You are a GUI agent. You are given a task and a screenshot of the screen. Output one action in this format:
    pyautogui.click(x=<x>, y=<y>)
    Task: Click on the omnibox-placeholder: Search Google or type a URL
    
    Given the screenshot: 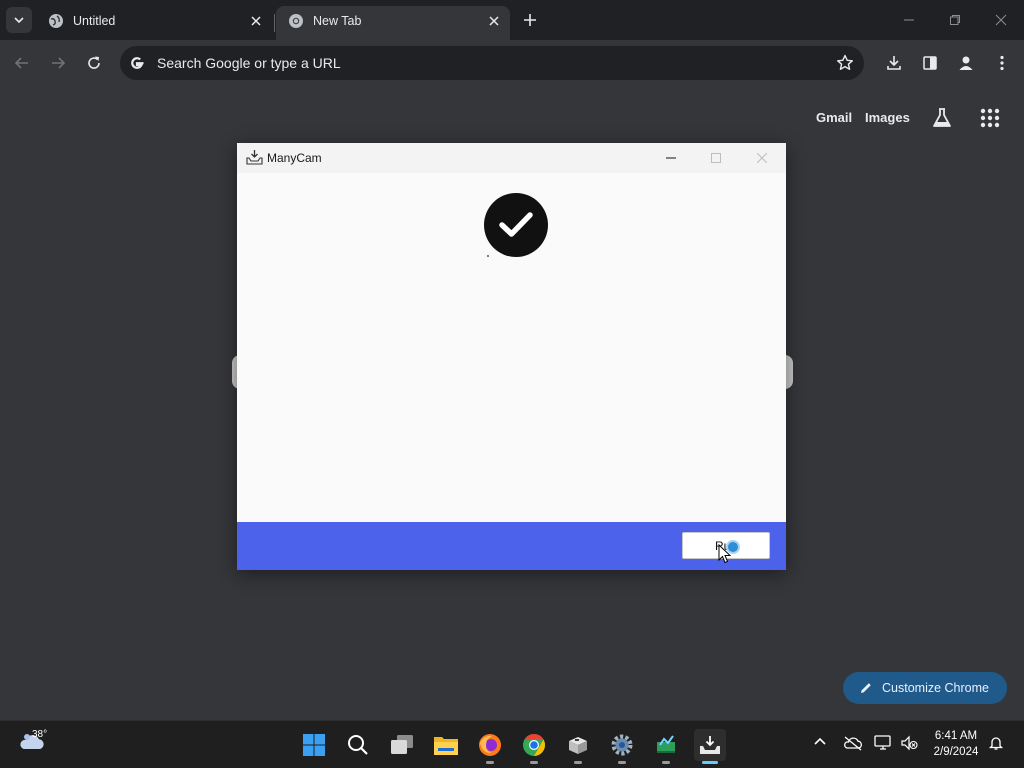 What is the action you would take?
    pyautogui.click(x=249, y=63)
    